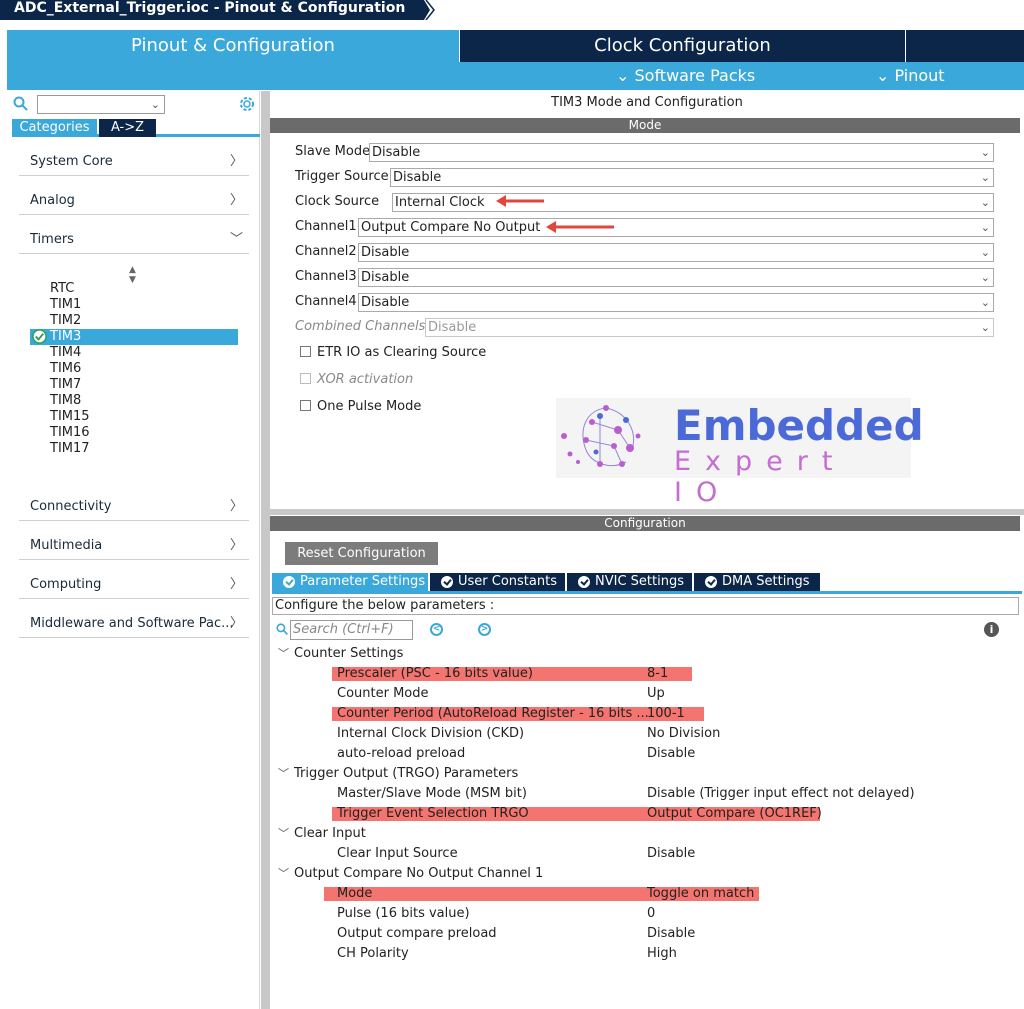 The height and width of the screenshot is (1009, 1024). Describe the element at coordinates (645, 606) in the screenshot. I see `configure-description: Configure the below parameters :` at that location.